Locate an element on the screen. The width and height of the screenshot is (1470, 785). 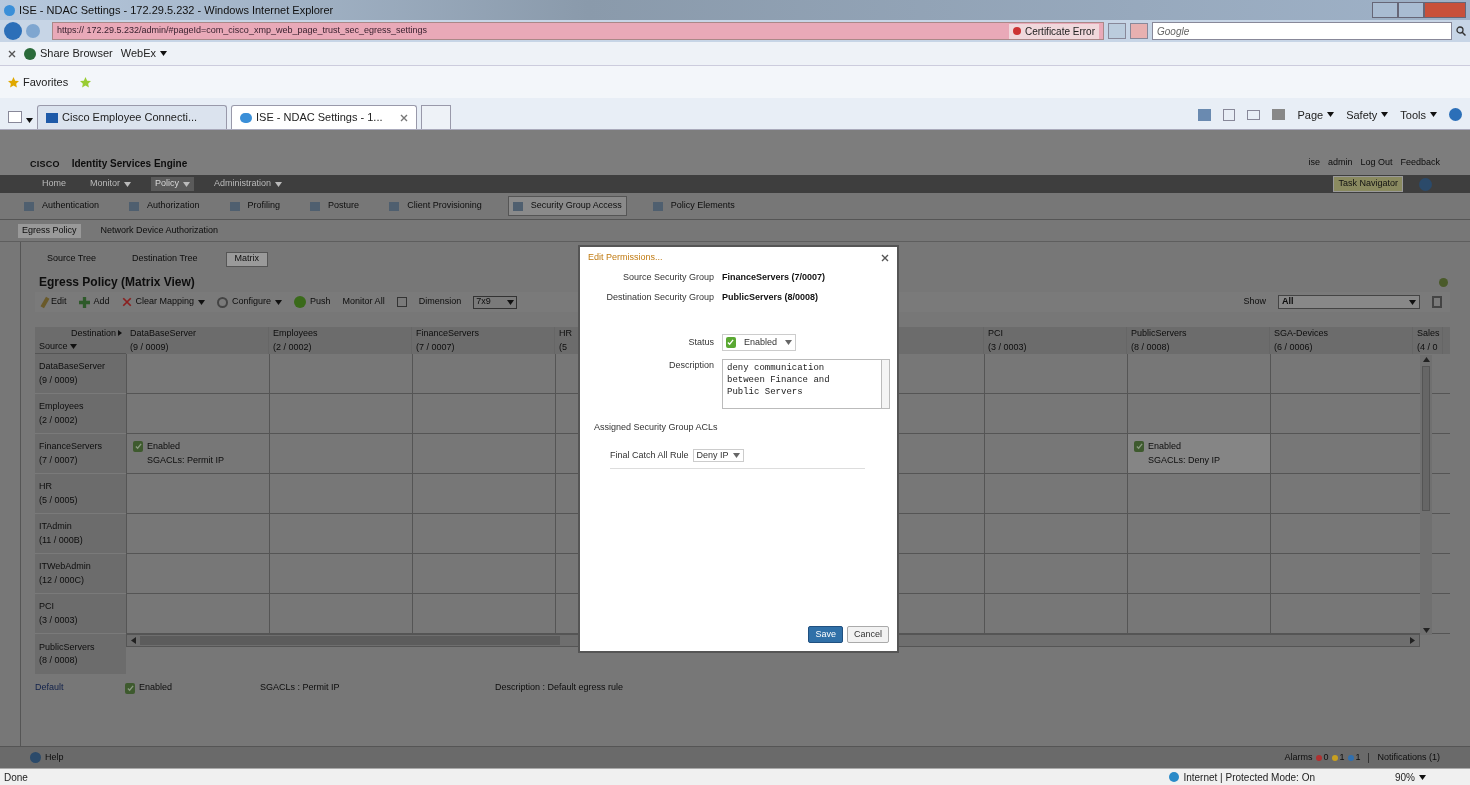
row-header-id: (5 / 0005) is located at coordinates (59, 500).